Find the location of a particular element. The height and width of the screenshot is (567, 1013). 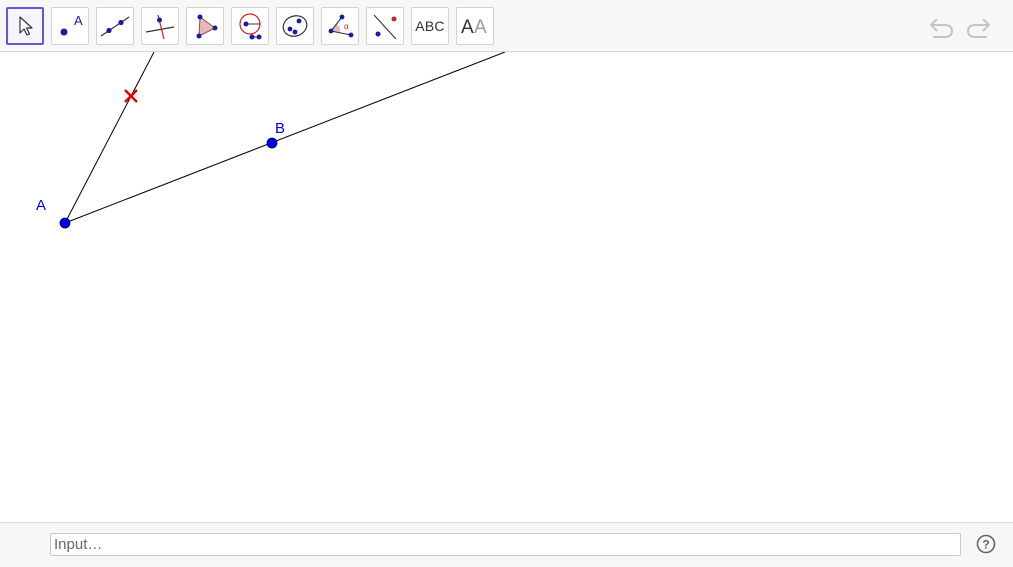

angle-icon: α is located at coordinates (341, 26).